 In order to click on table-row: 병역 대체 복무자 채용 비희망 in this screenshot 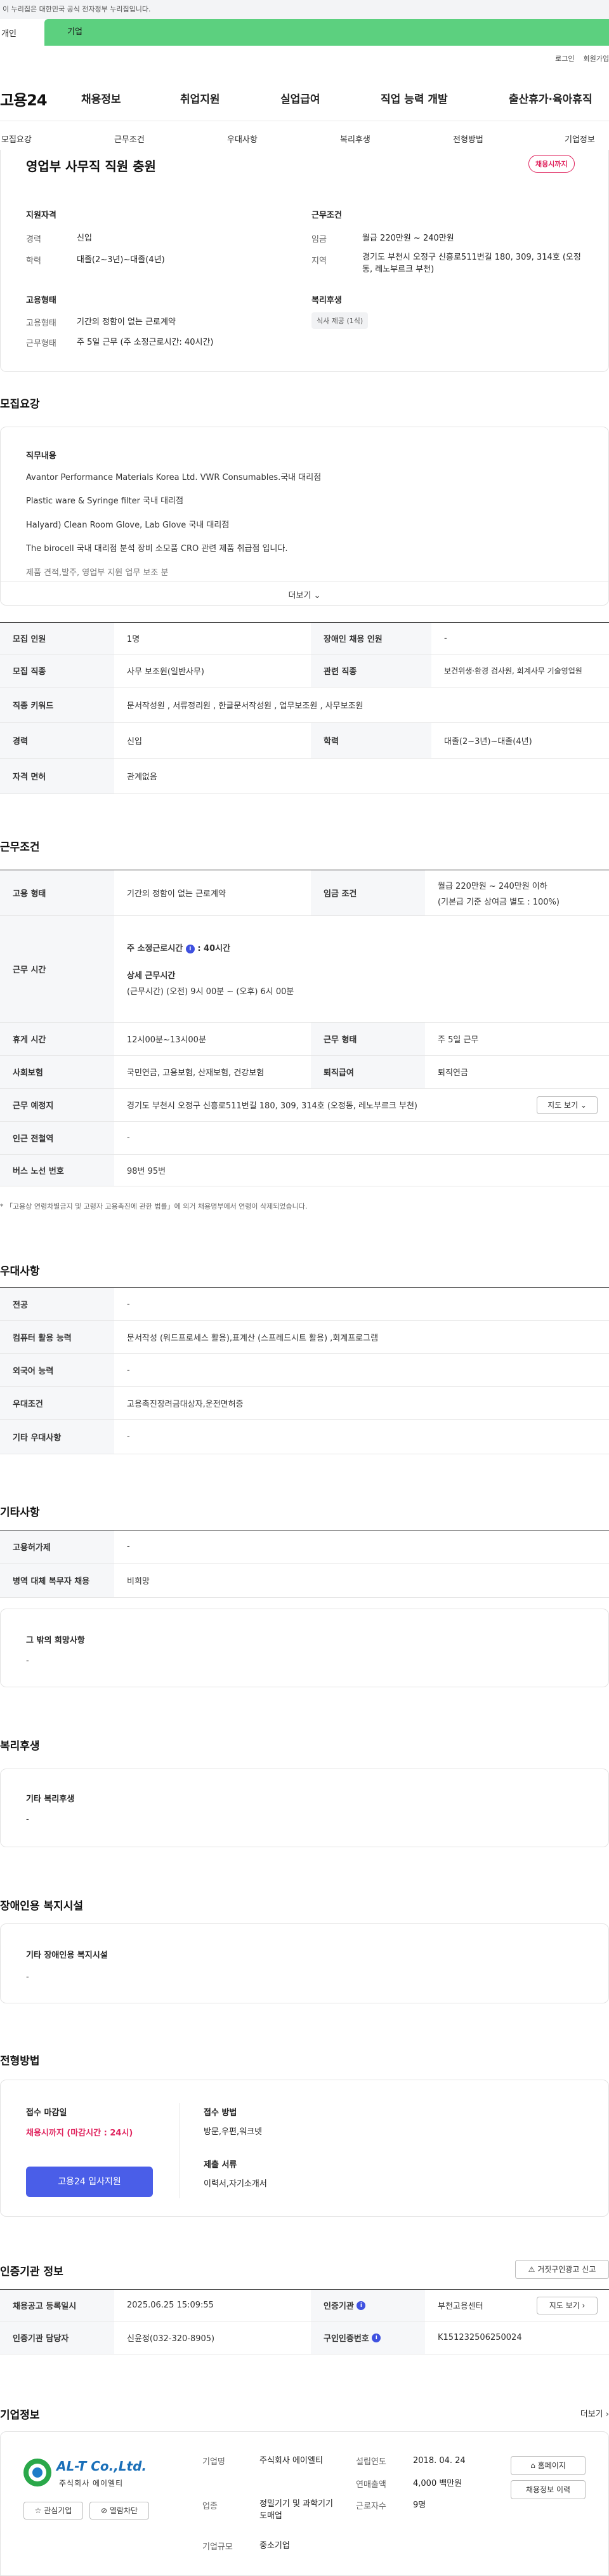, I will do `click(304, 1581)`.